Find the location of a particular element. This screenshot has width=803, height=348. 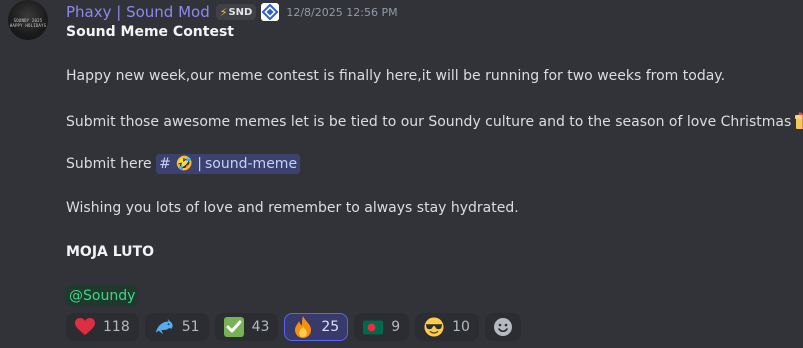

channel-link-sound-meme: # 🤣 | sound-meme is located at coordinates (228, 164).